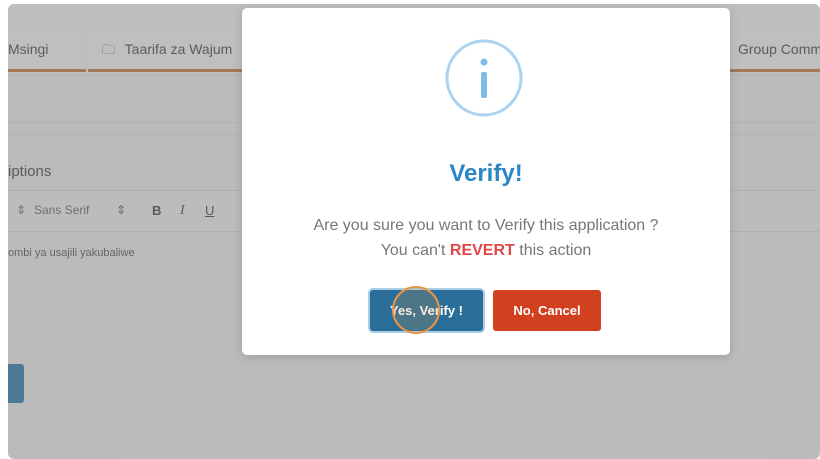  I want to click on message-text: this action, so click(555, 250).